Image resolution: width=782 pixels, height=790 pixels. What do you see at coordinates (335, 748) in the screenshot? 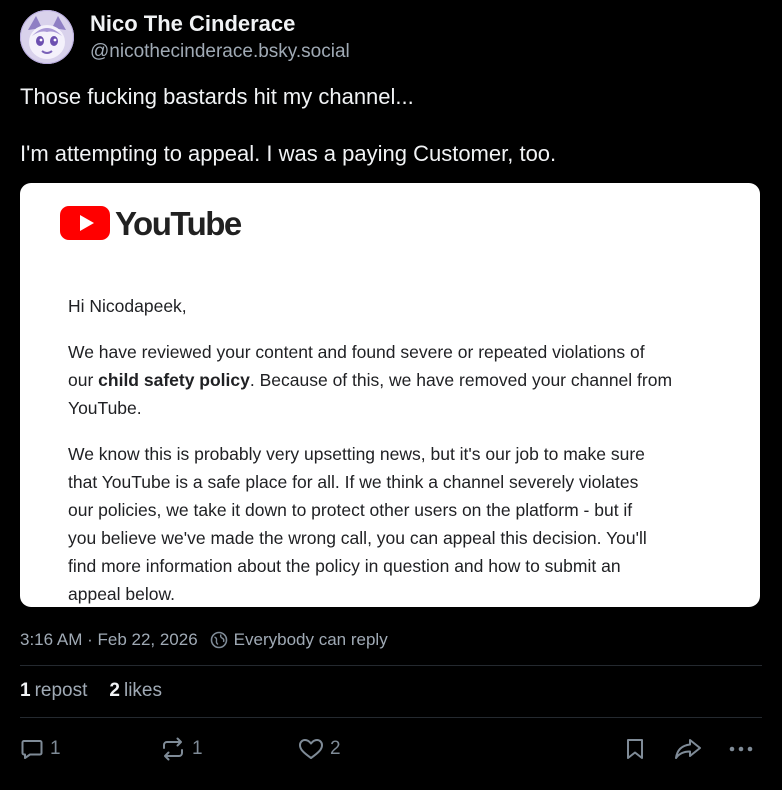
I see `like-count: 2` at bounding box center [335, 748].